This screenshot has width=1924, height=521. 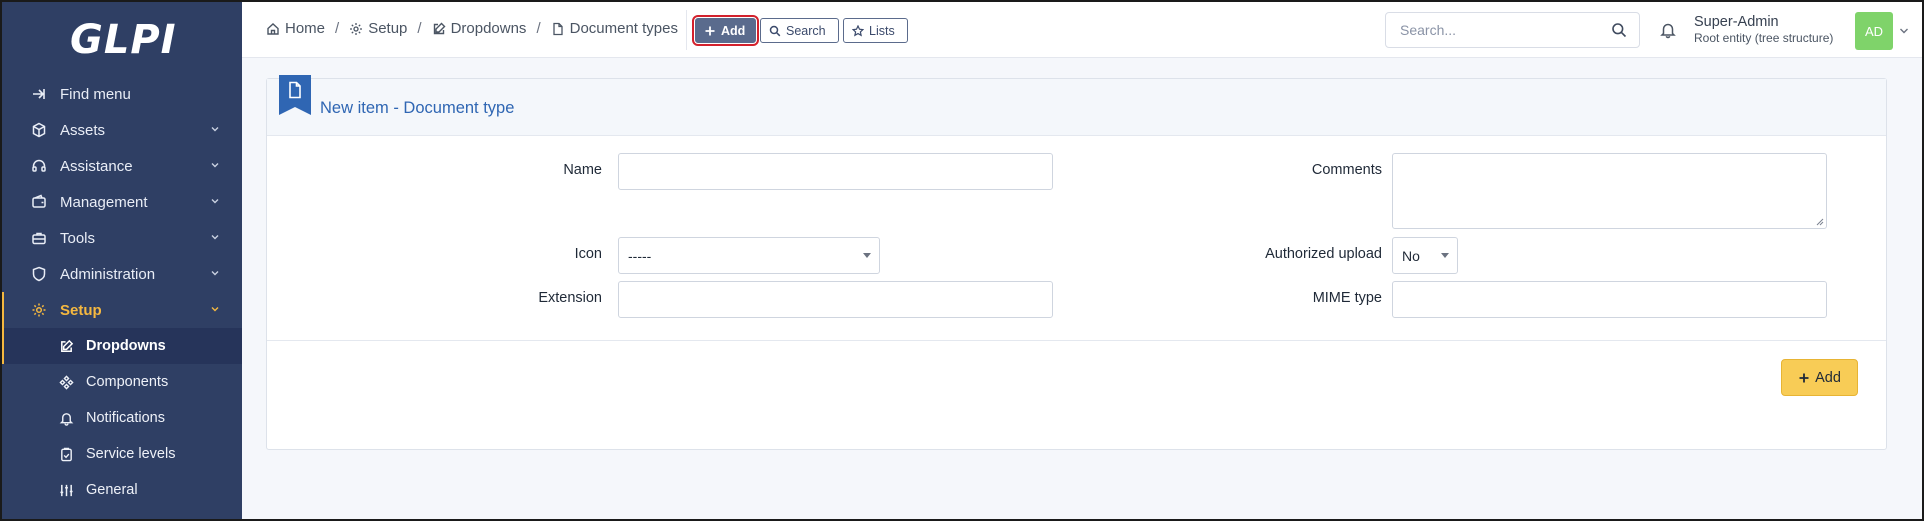 What do you see at coordinates (125, 418) in the screenshot?
I see `sidebar-subitem-label: Notifications` at bounding box center [125, 418].